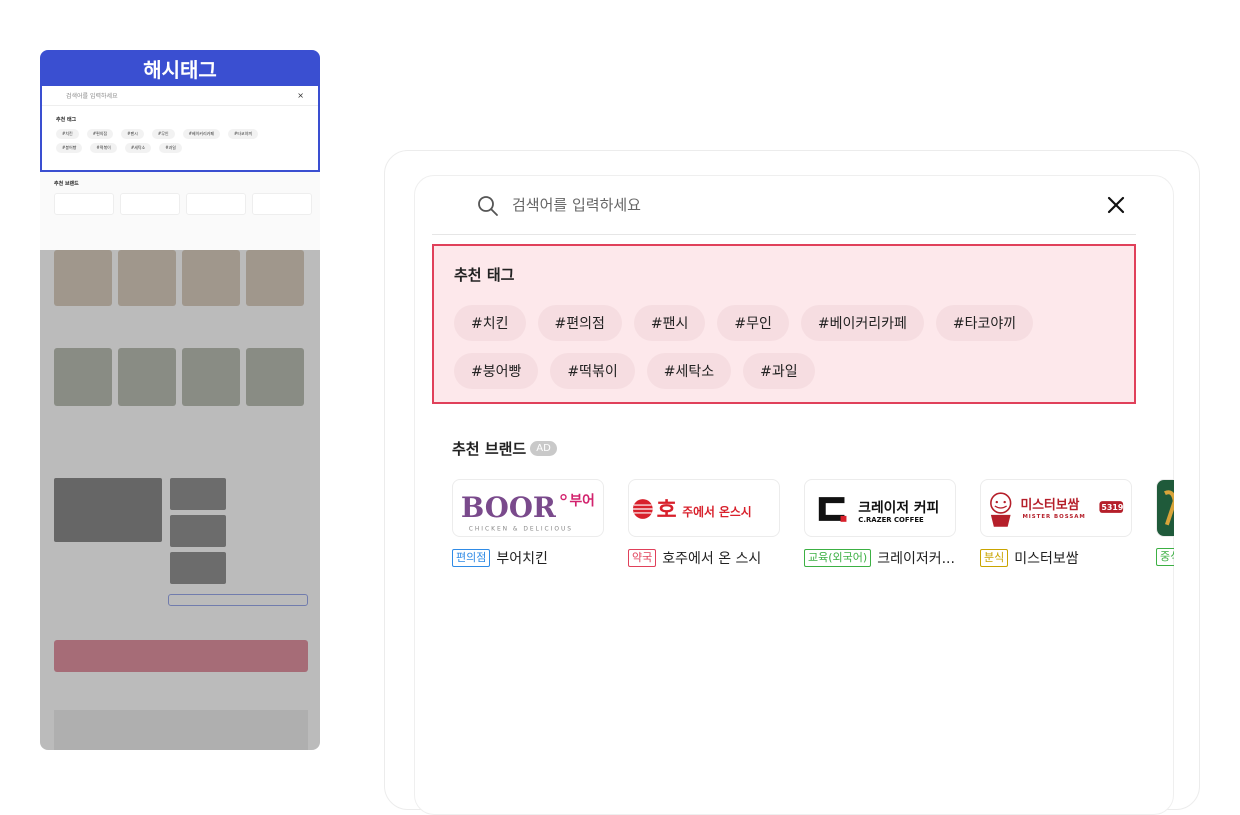 This screenshot has width=1240, height=815. I want to click on thumbnail-tag: #베이커리카페, so click(201, 134).